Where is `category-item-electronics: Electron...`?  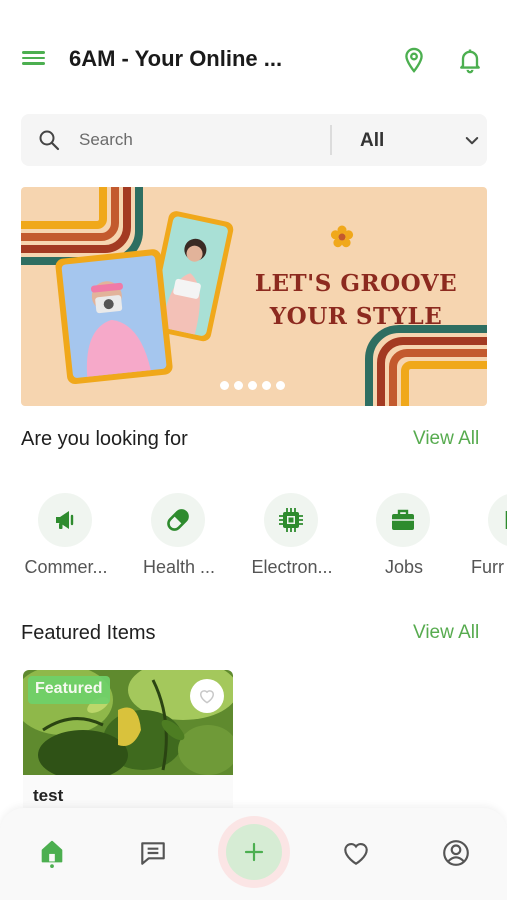 category-item-electronics: Electron... is located at coordinates (292, 538).